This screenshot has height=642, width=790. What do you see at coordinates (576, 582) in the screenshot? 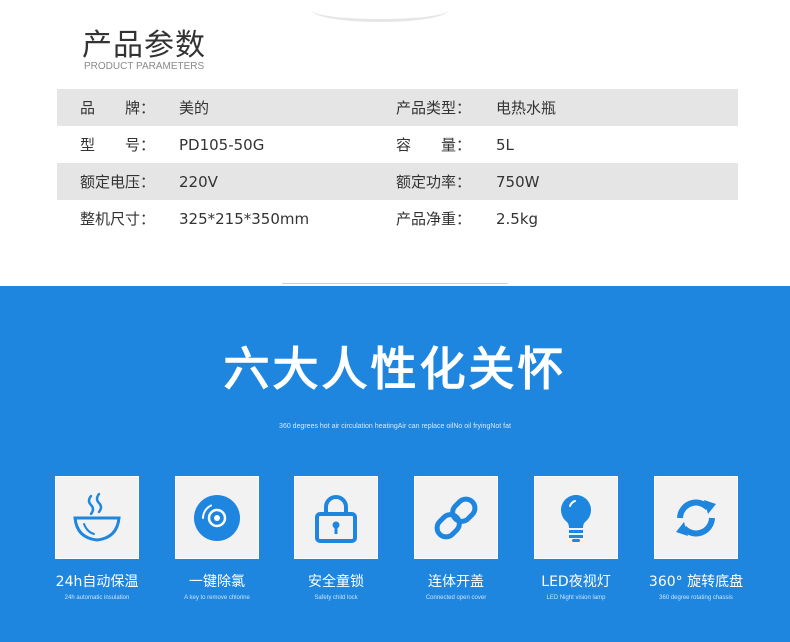
I see `feature-title: LED夜视灯` at bounding box center [576, 582].